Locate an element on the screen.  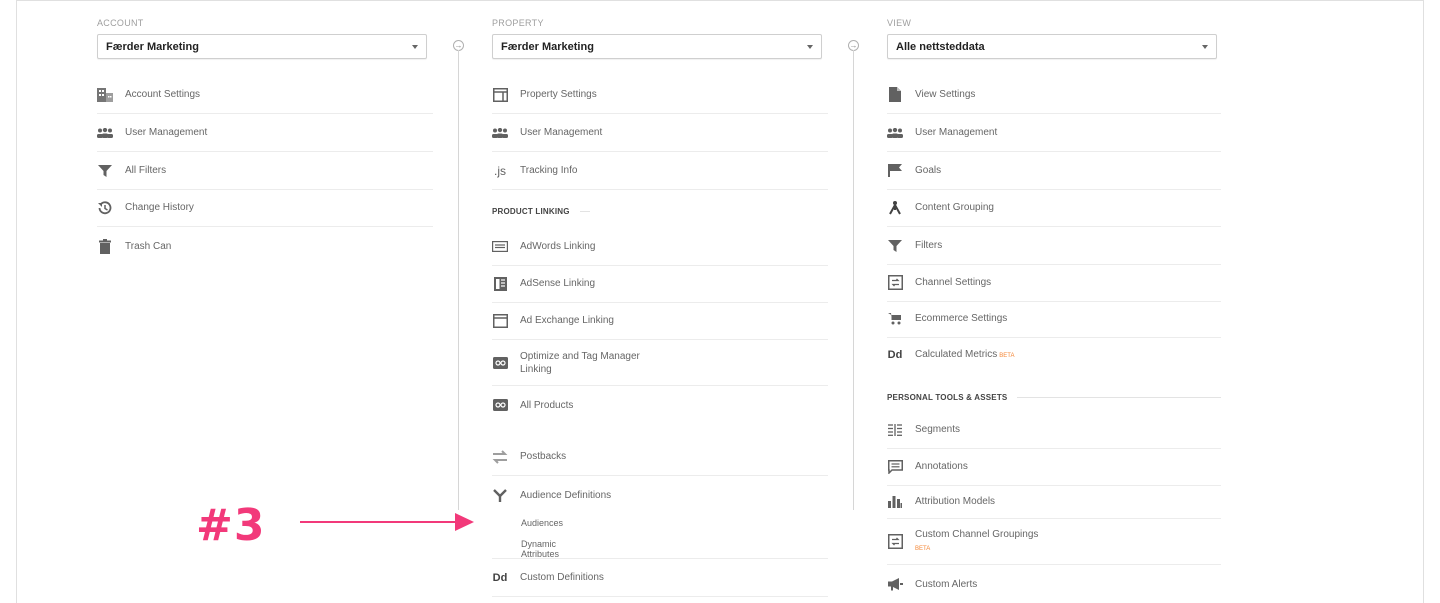
account-settings-item: Account Settings is located at coordinates (265, 95).